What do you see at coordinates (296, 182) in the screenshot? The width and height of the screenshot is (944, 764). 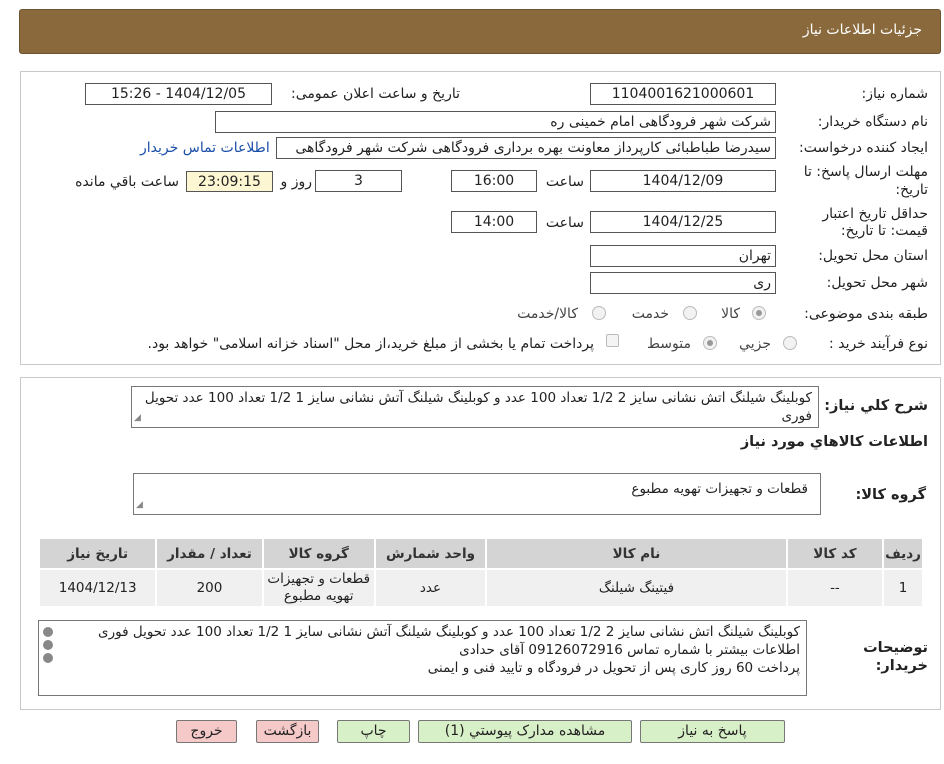 I see `day-and-label: روز و` at bounding box center [296, 182].